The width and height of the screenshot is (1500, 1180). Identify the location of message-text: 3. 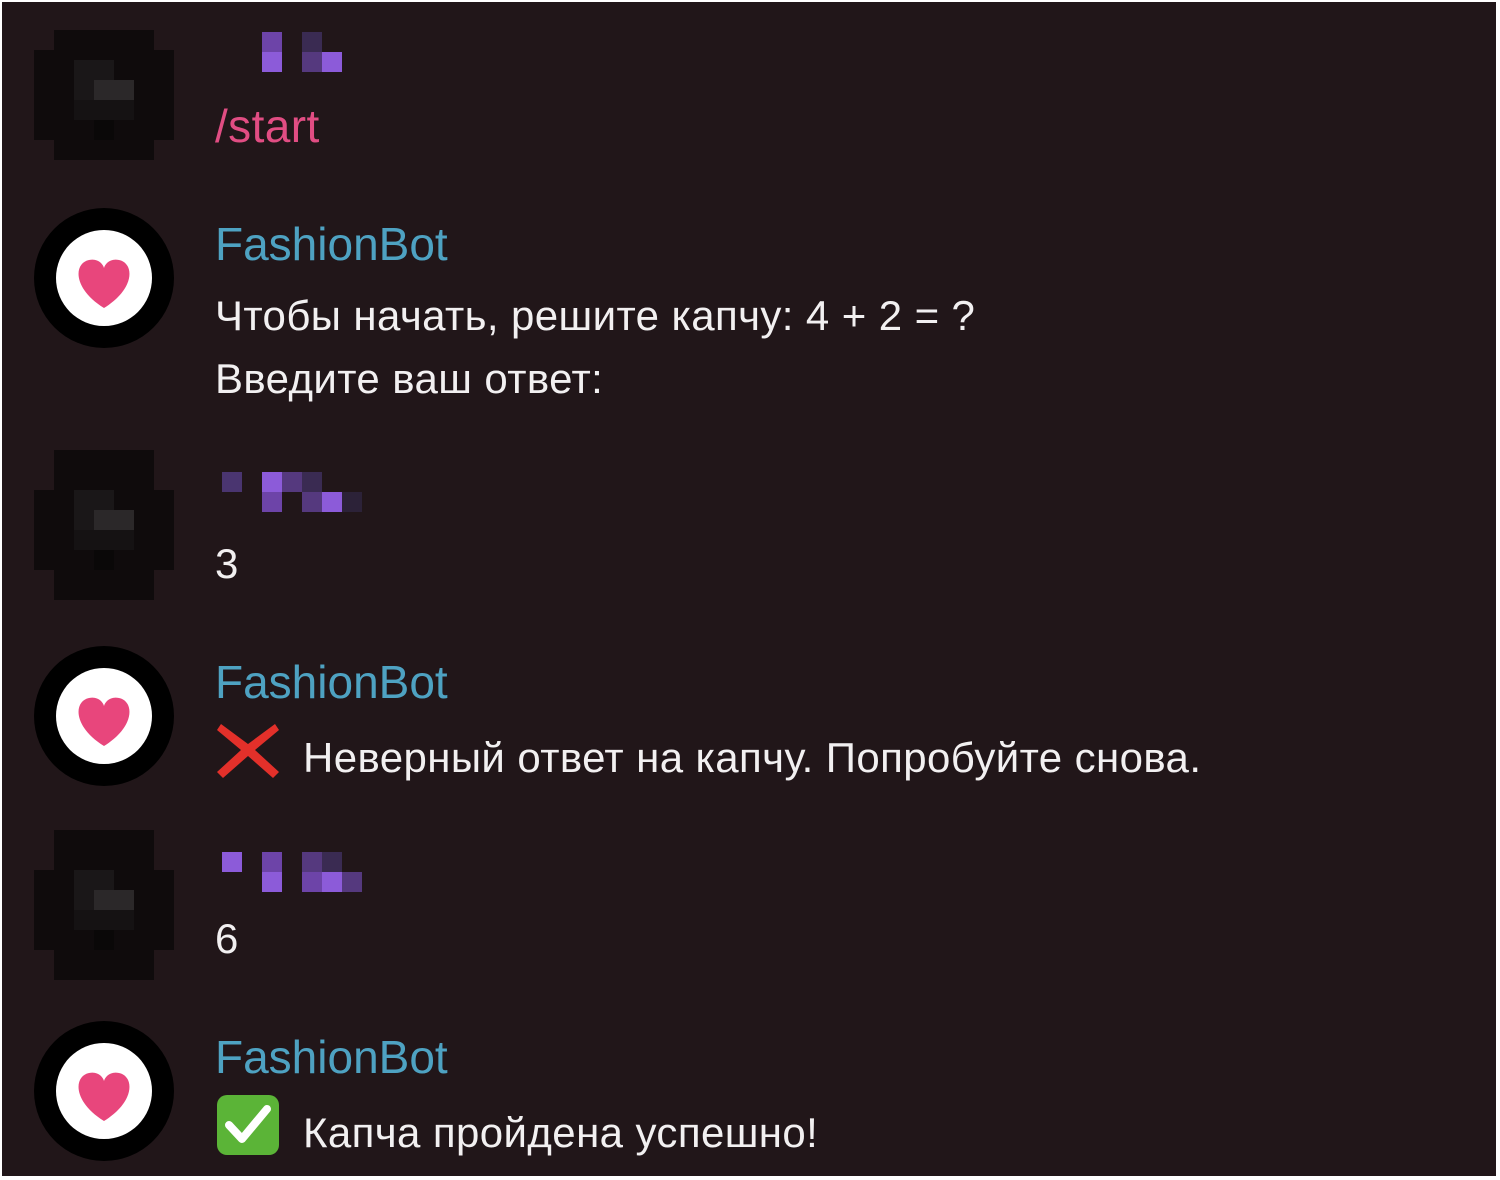
(227, 563).